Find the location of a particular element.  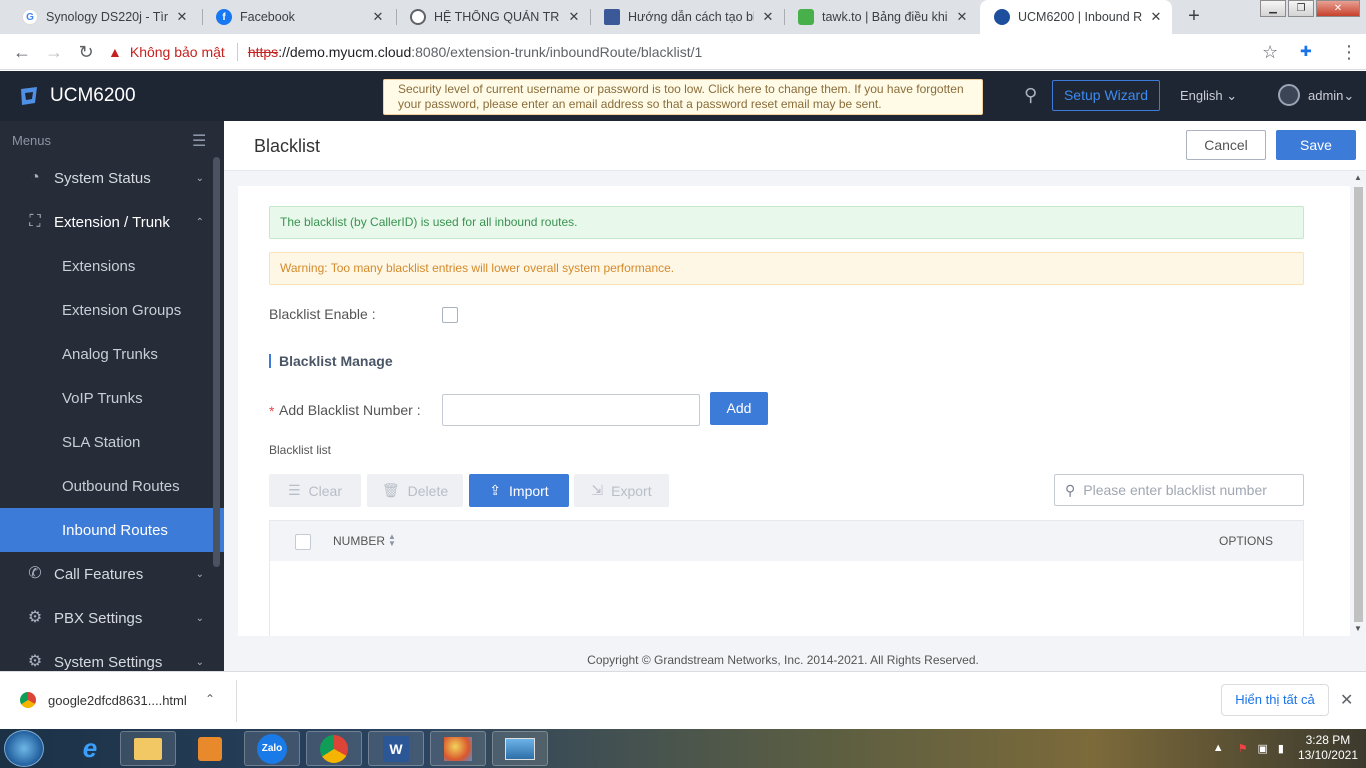

content-scrollbar: ▲ ▼ is located at coordinates (1358, 403).